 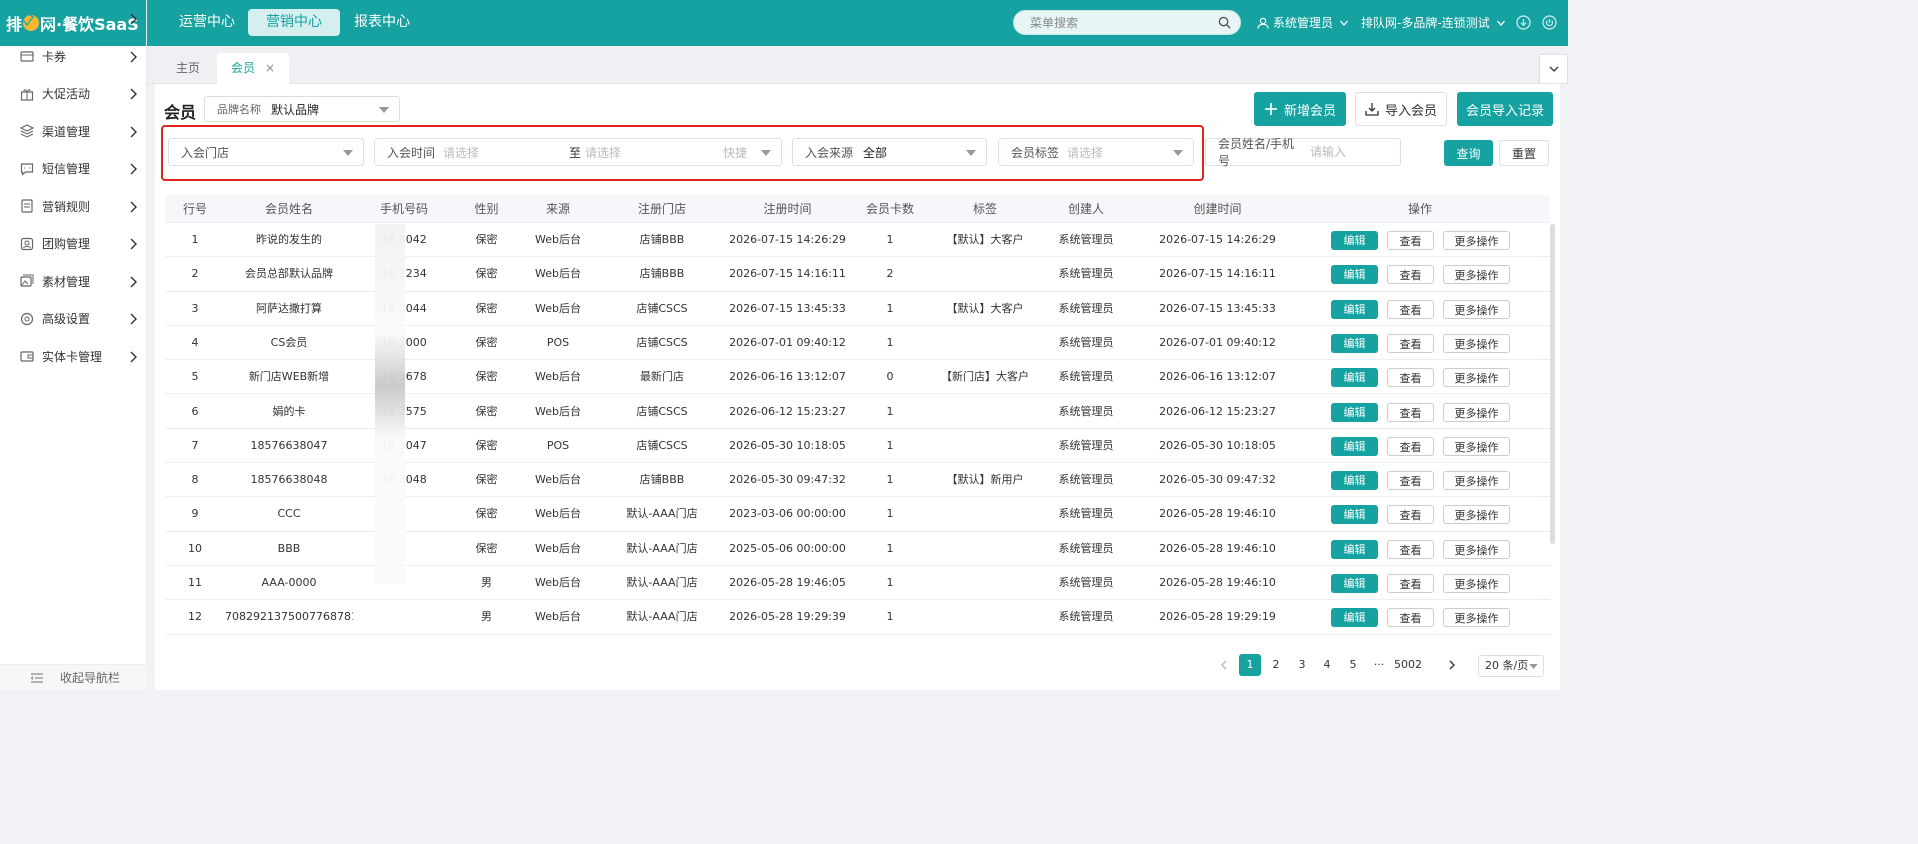 I want to click on page-tab-member: 会员 ×, so click(x=253, y=68).